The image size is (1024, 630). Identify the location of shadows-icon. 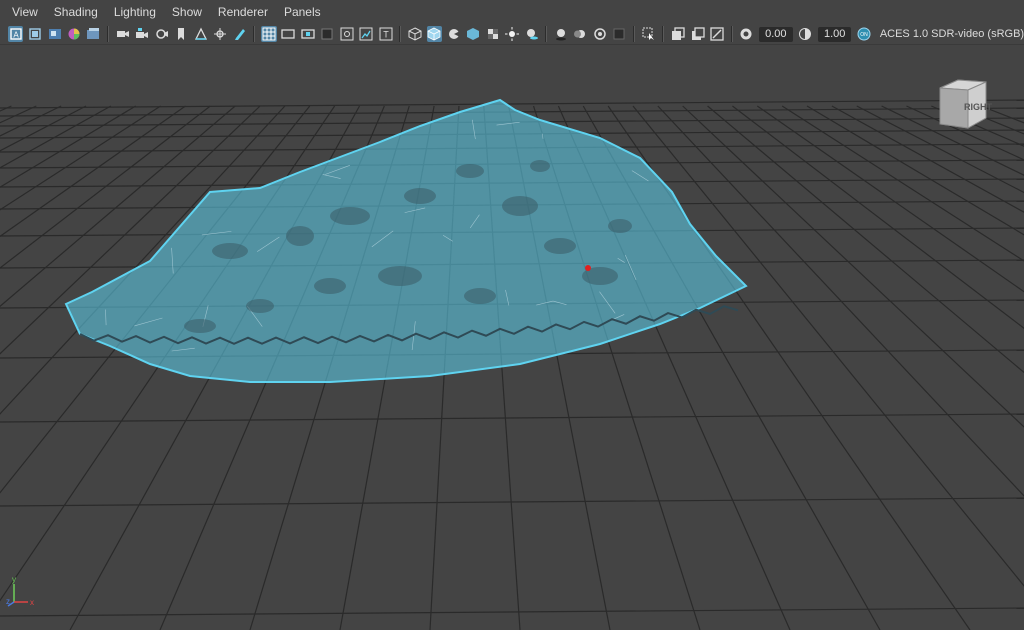
(531, 34).